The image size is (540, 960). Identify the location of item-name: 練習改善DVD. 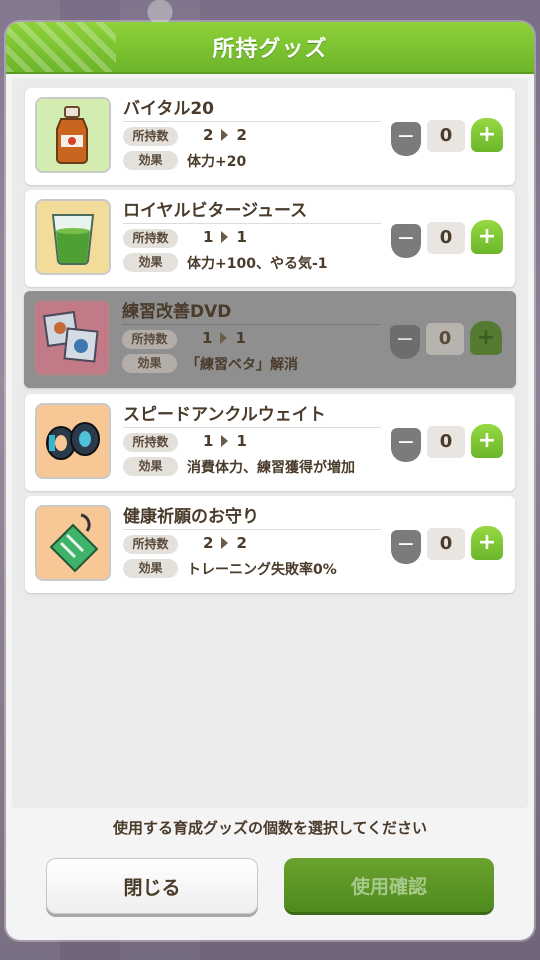
(177, 312).